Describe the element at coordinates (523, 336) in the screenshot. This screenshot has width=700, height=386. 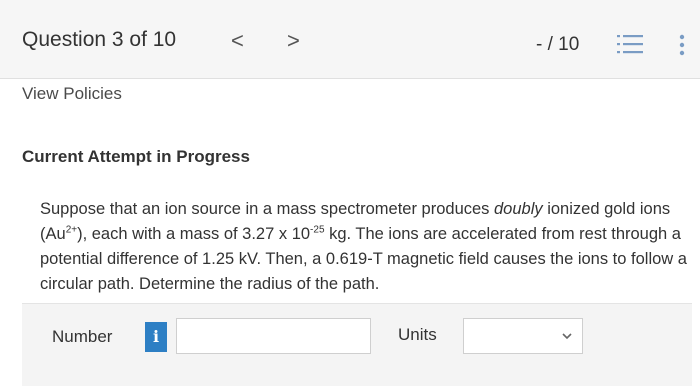
I see `units-dropdown` at that location.